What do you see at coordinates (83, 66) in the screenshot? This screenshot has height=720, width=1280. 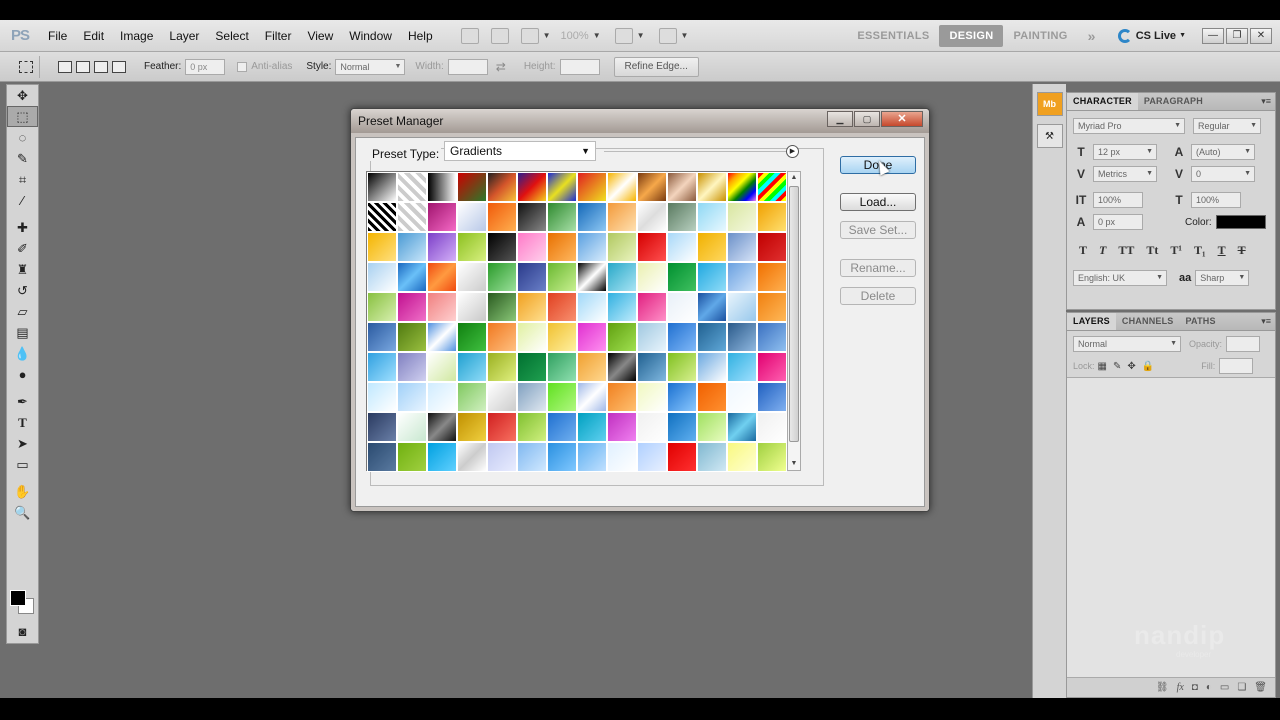 I see `add-to-selection-icon` at bounding box center [83, 66].